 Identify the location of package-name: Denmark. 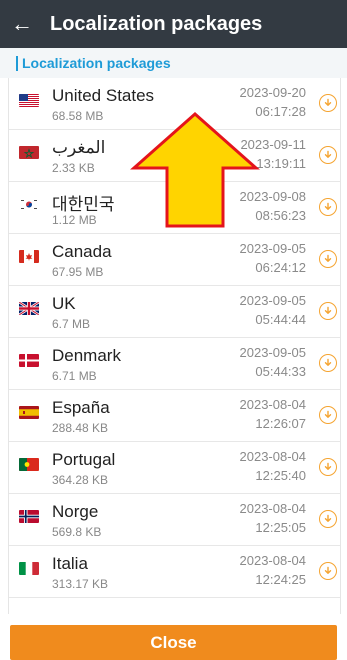
(86, 355).